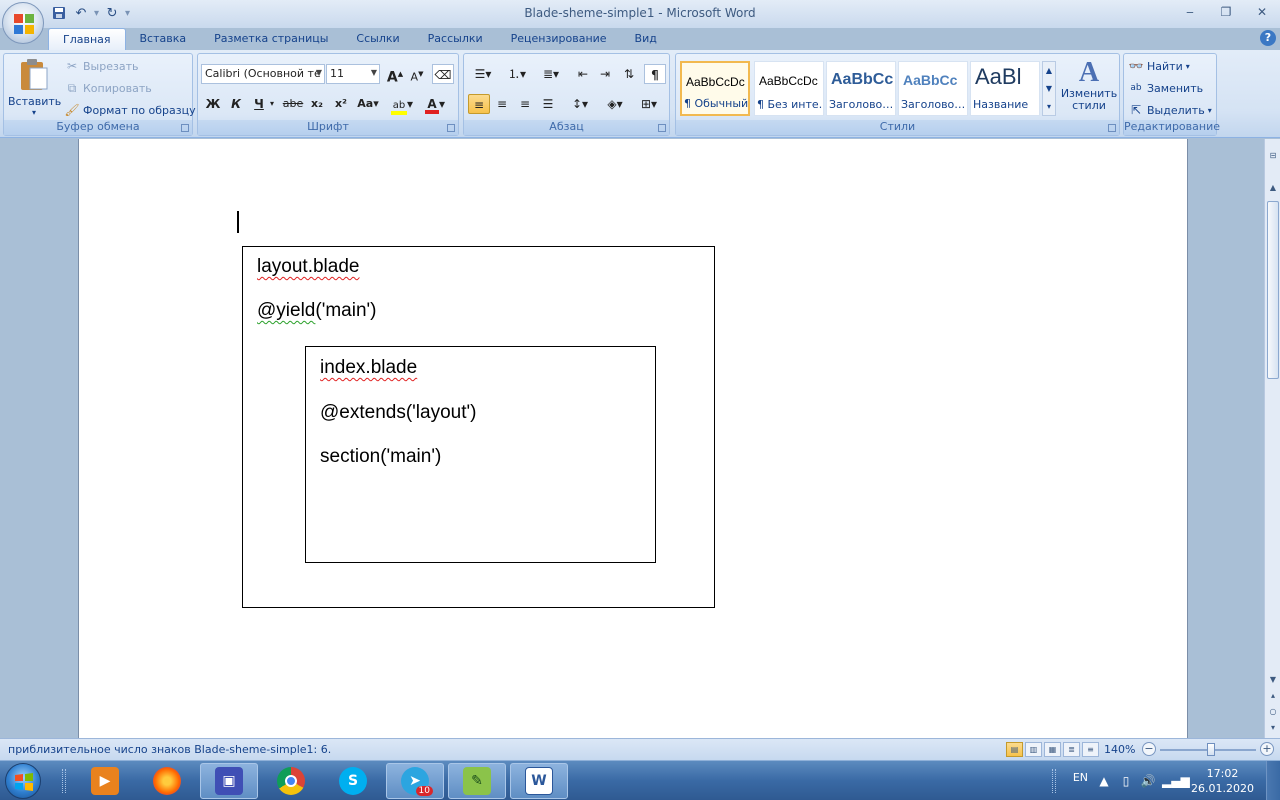 This screenshot has height=800, width=1280. Describe the element at coordinates (479, 104) in the screenshot. I see `align-left-icon: ≡` at that location.